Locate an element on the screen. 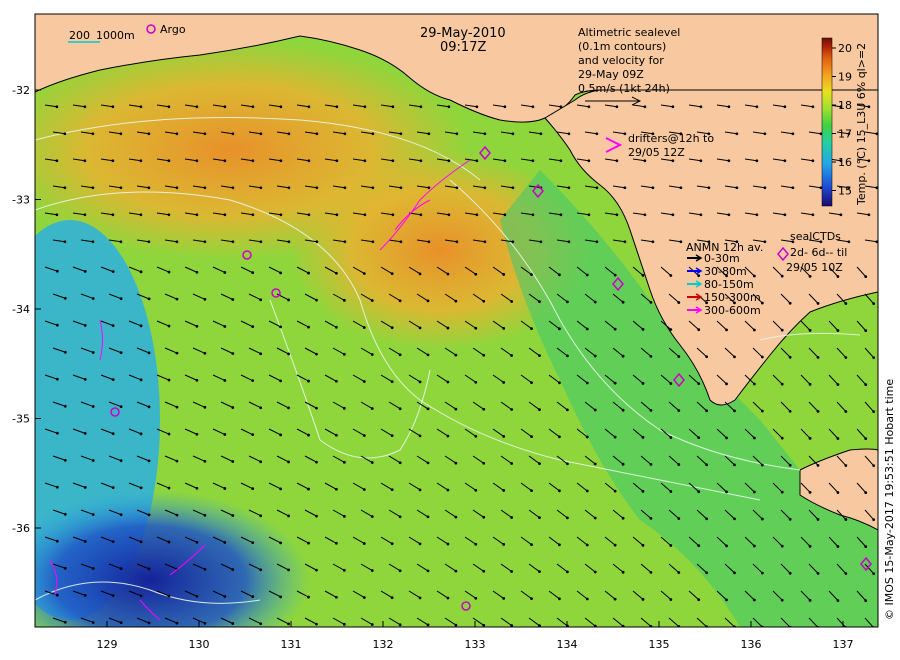 Image resolution: width=900 pixels, height=660 pixels. seal-legend-title: sealCTDs is located at coordinates (815, 236).